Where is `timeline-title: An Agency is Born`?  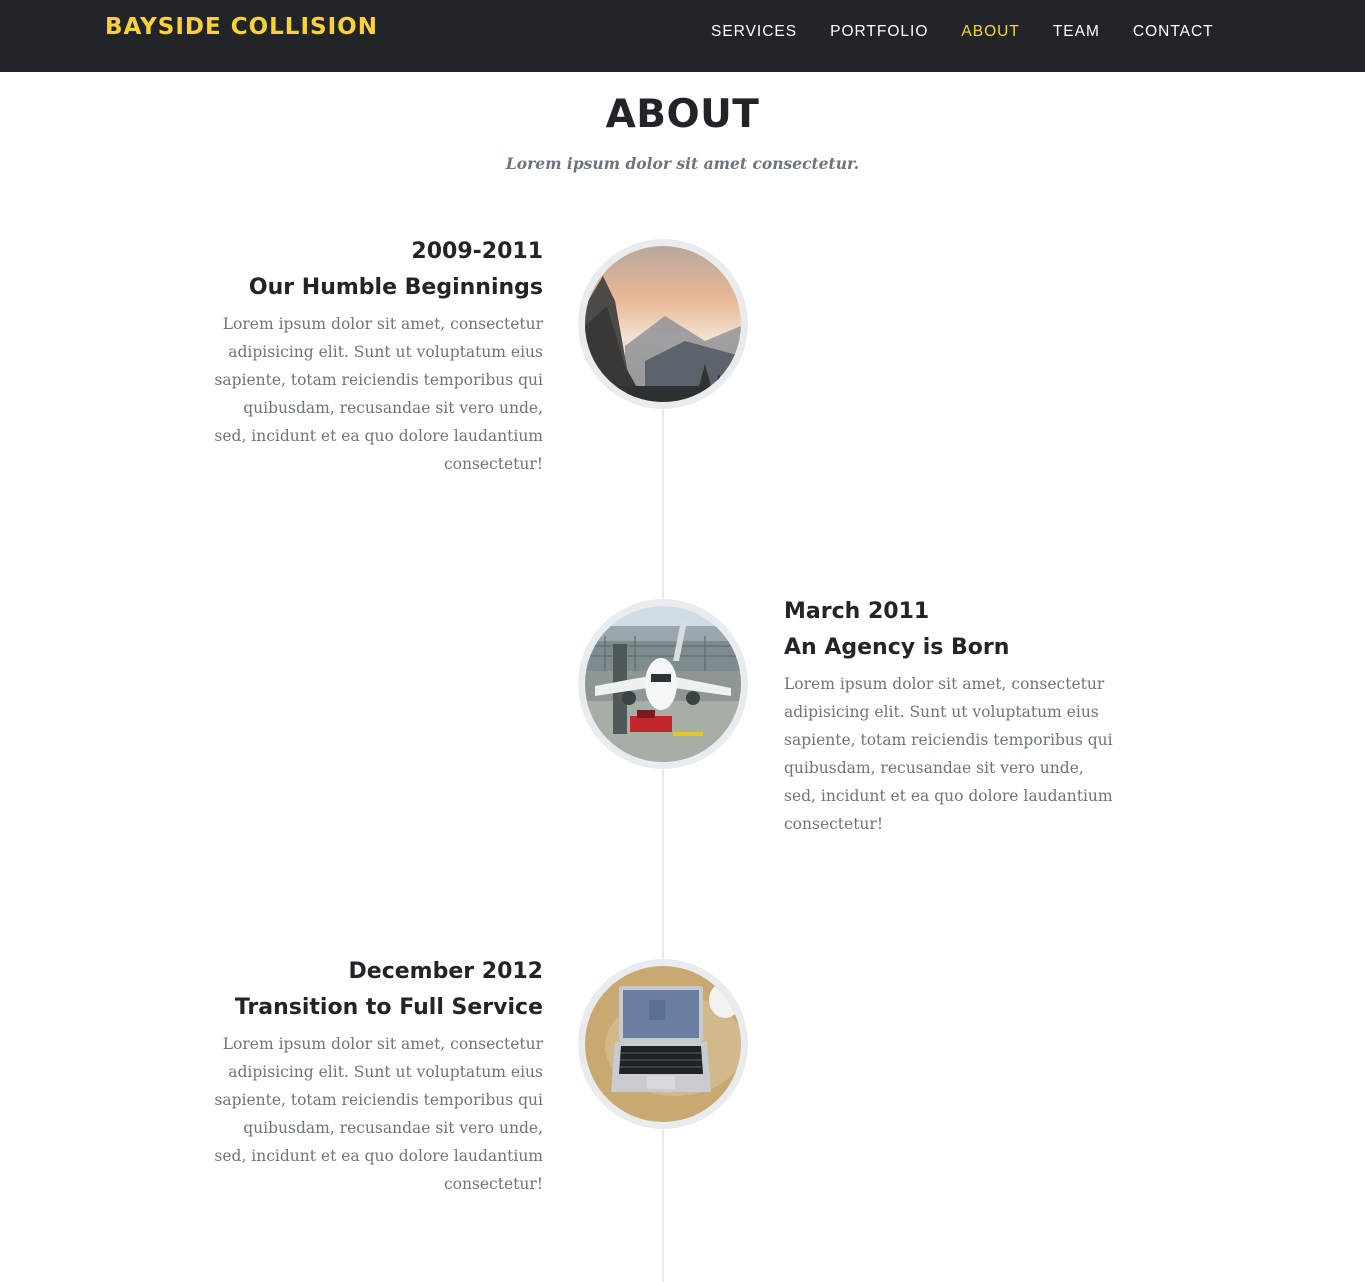 timeline-title: An Agency is Born is located at coordinates (897, 647).